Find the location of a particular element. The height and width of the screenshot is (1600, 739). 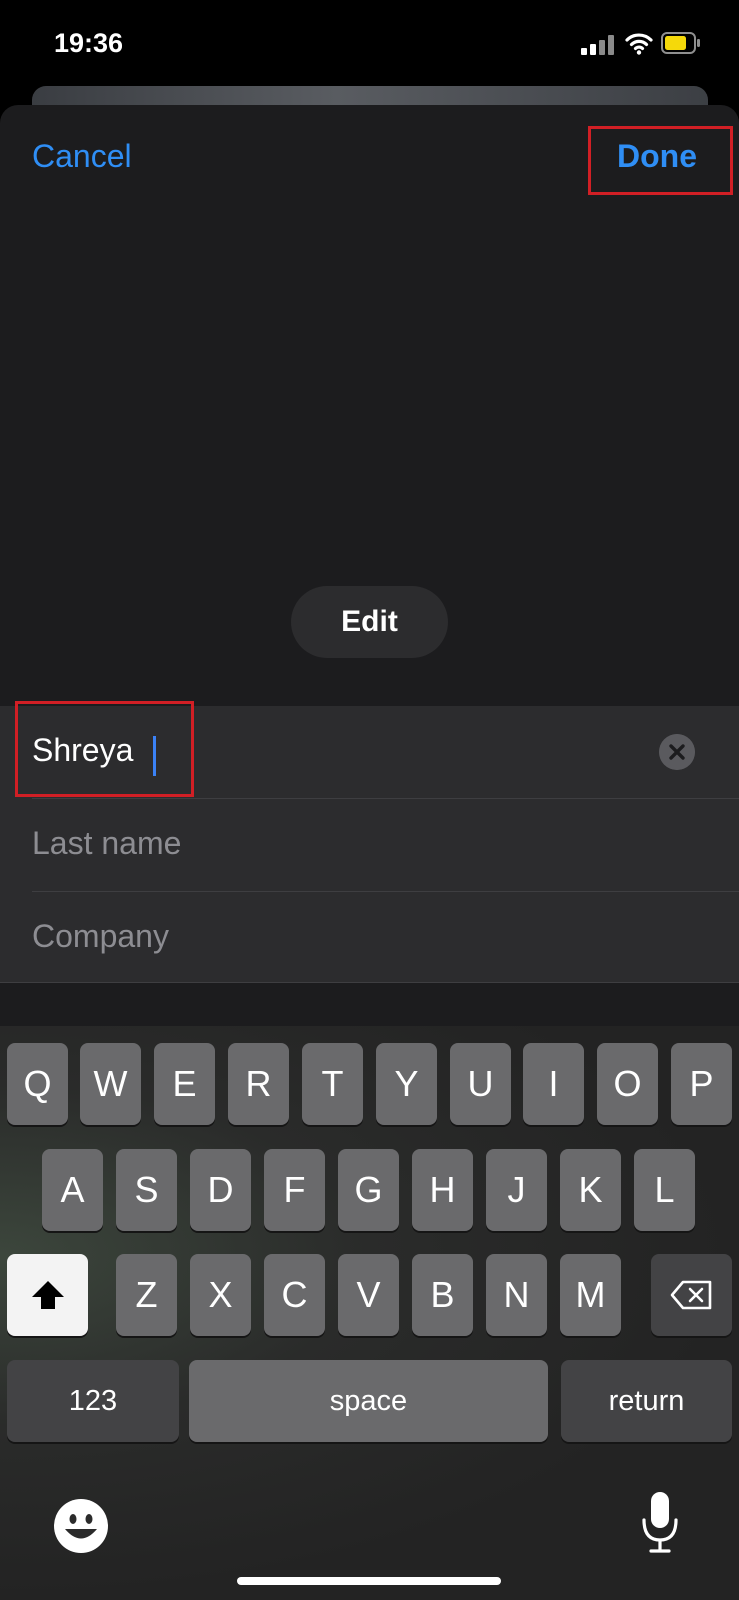

edit-photo-button: Edit is located at coordinates (369, 622).